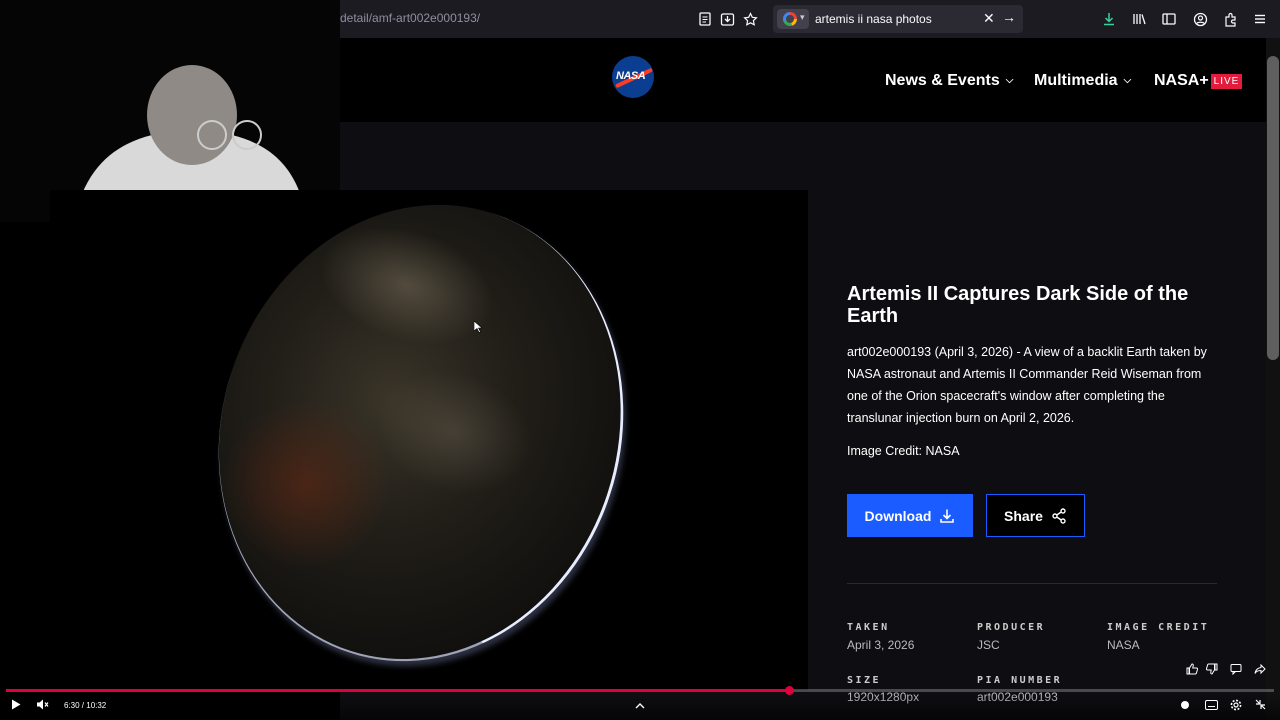 The width and height of the screenshot is (1280, 720). I want to click on search-box: ▾ artemis ii nasa photos ✕ →, so click(898, 19).